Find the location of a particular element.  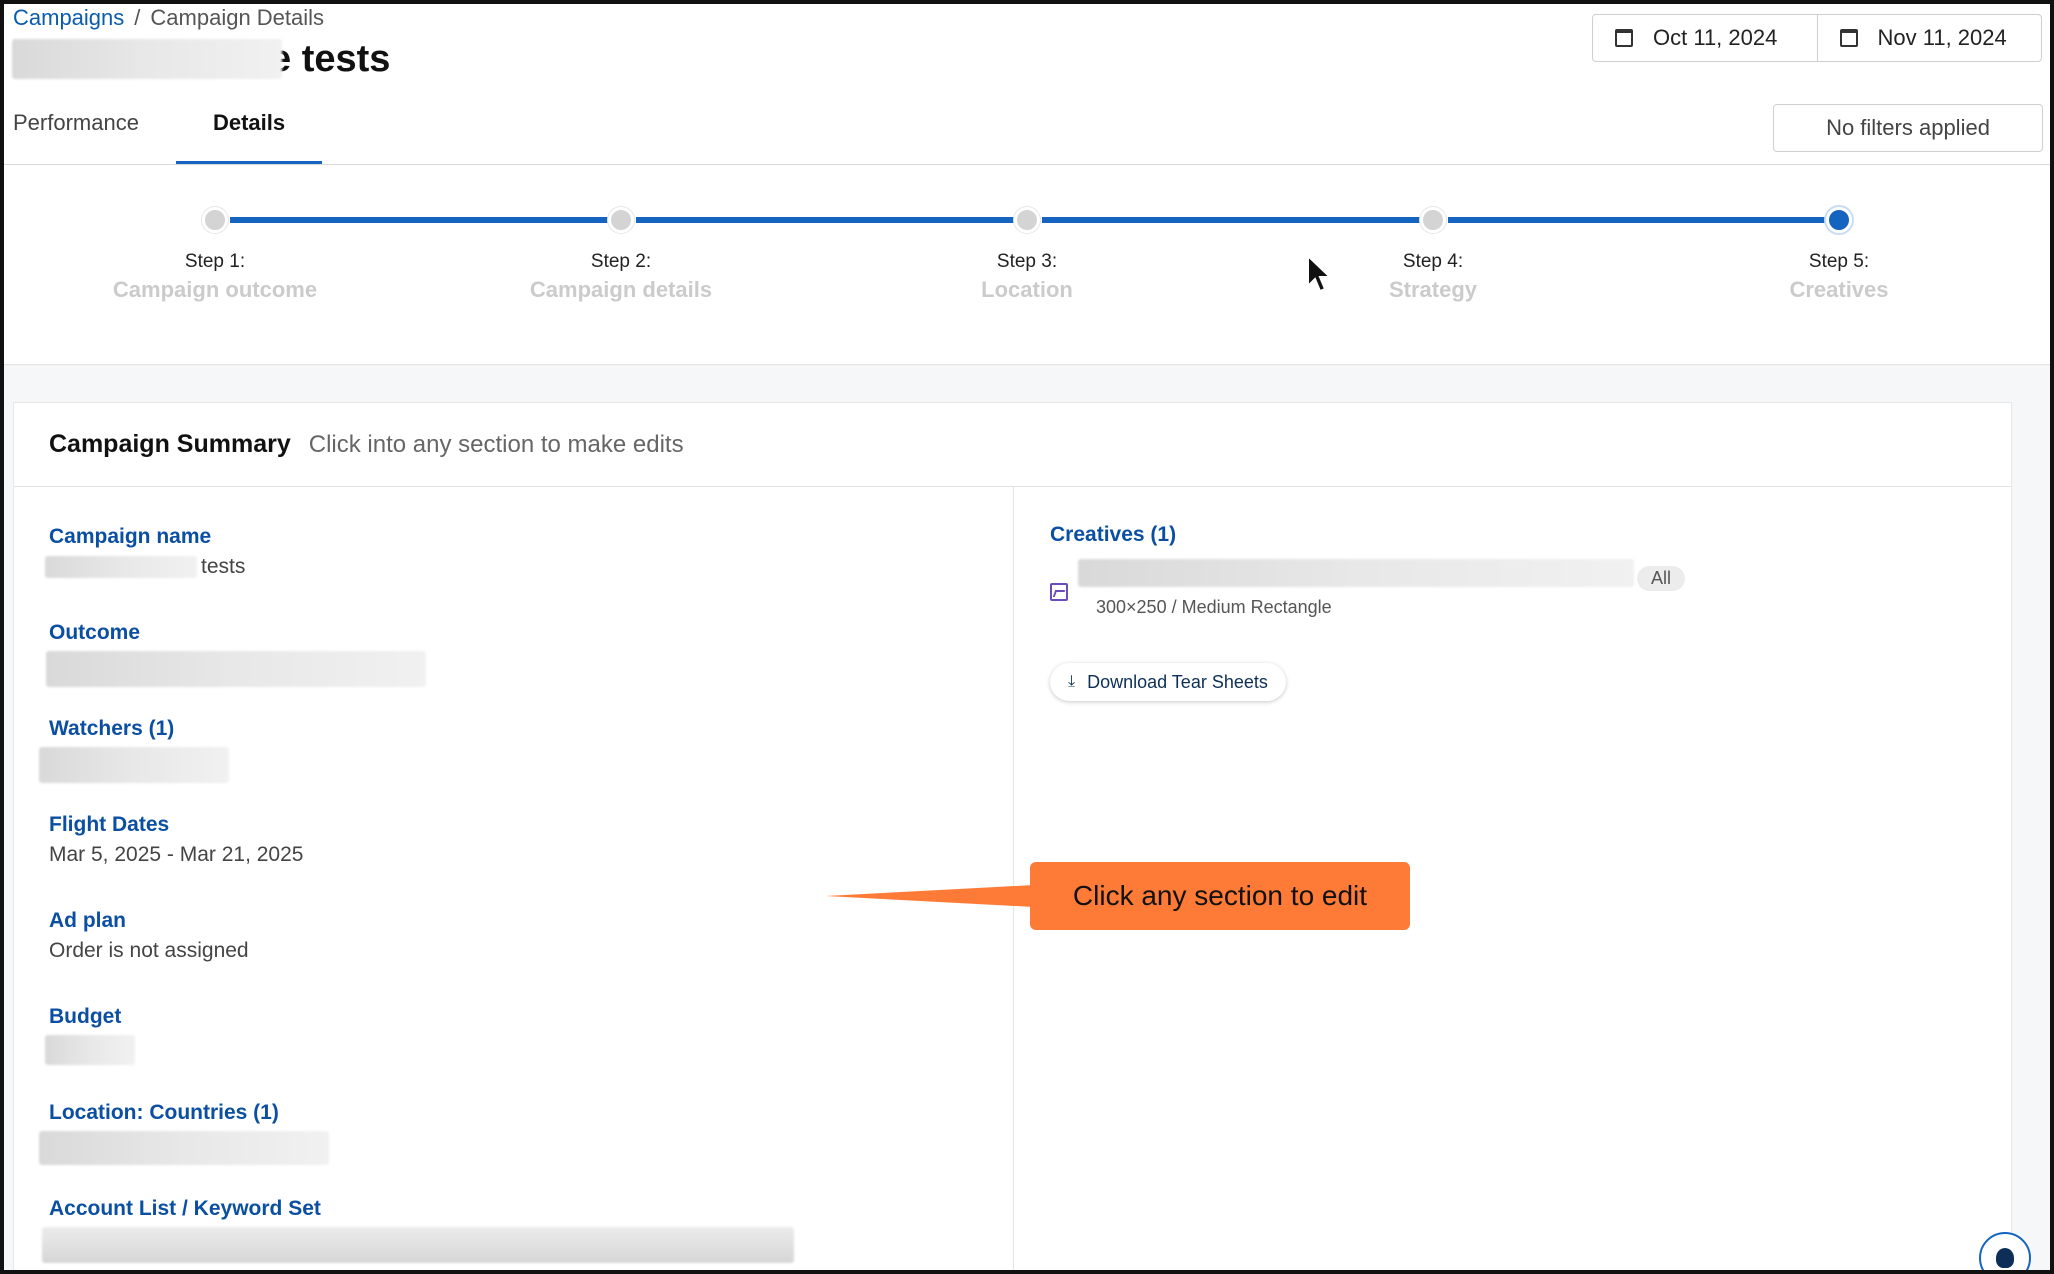

tab-bar: Performance Details is located at coordinates (161, 131).